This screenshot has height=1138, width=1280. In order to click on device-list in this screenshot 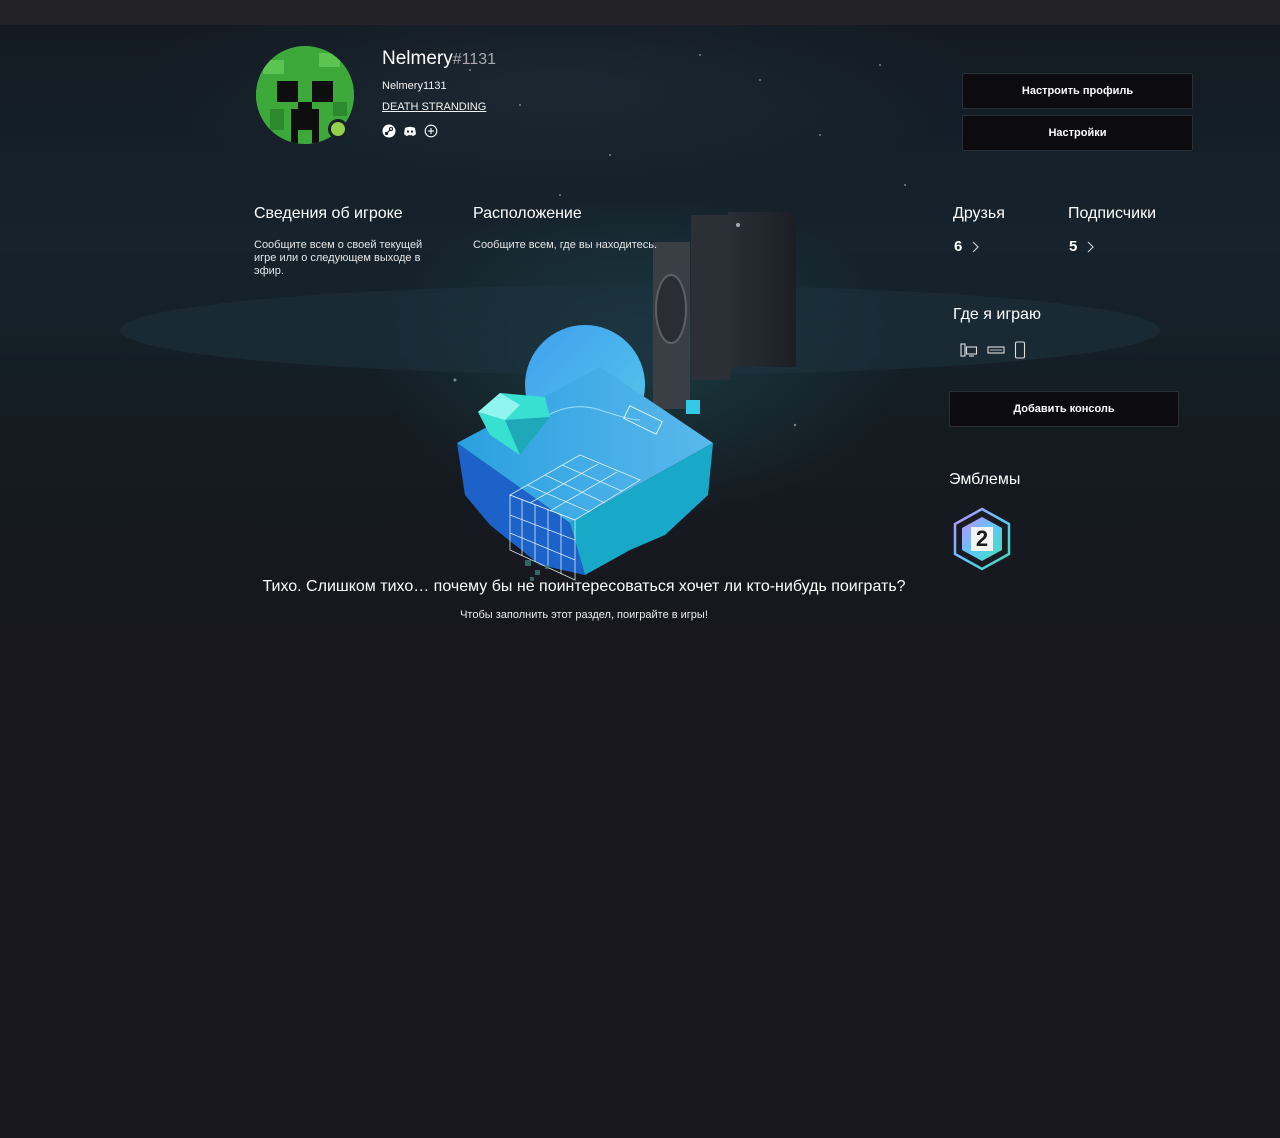, I will do `click(993, 350)`.